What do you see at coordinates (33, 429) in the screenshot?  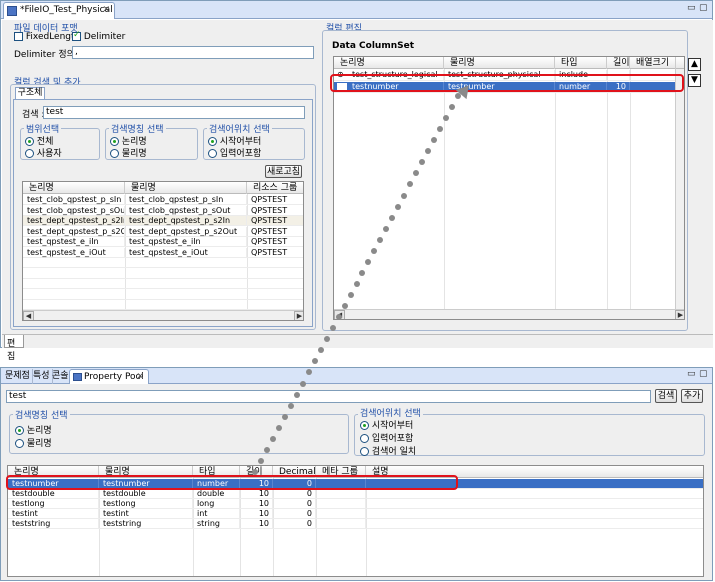 I see `pool-name-option-logical: 논리명` at bounding box center [33, 429].